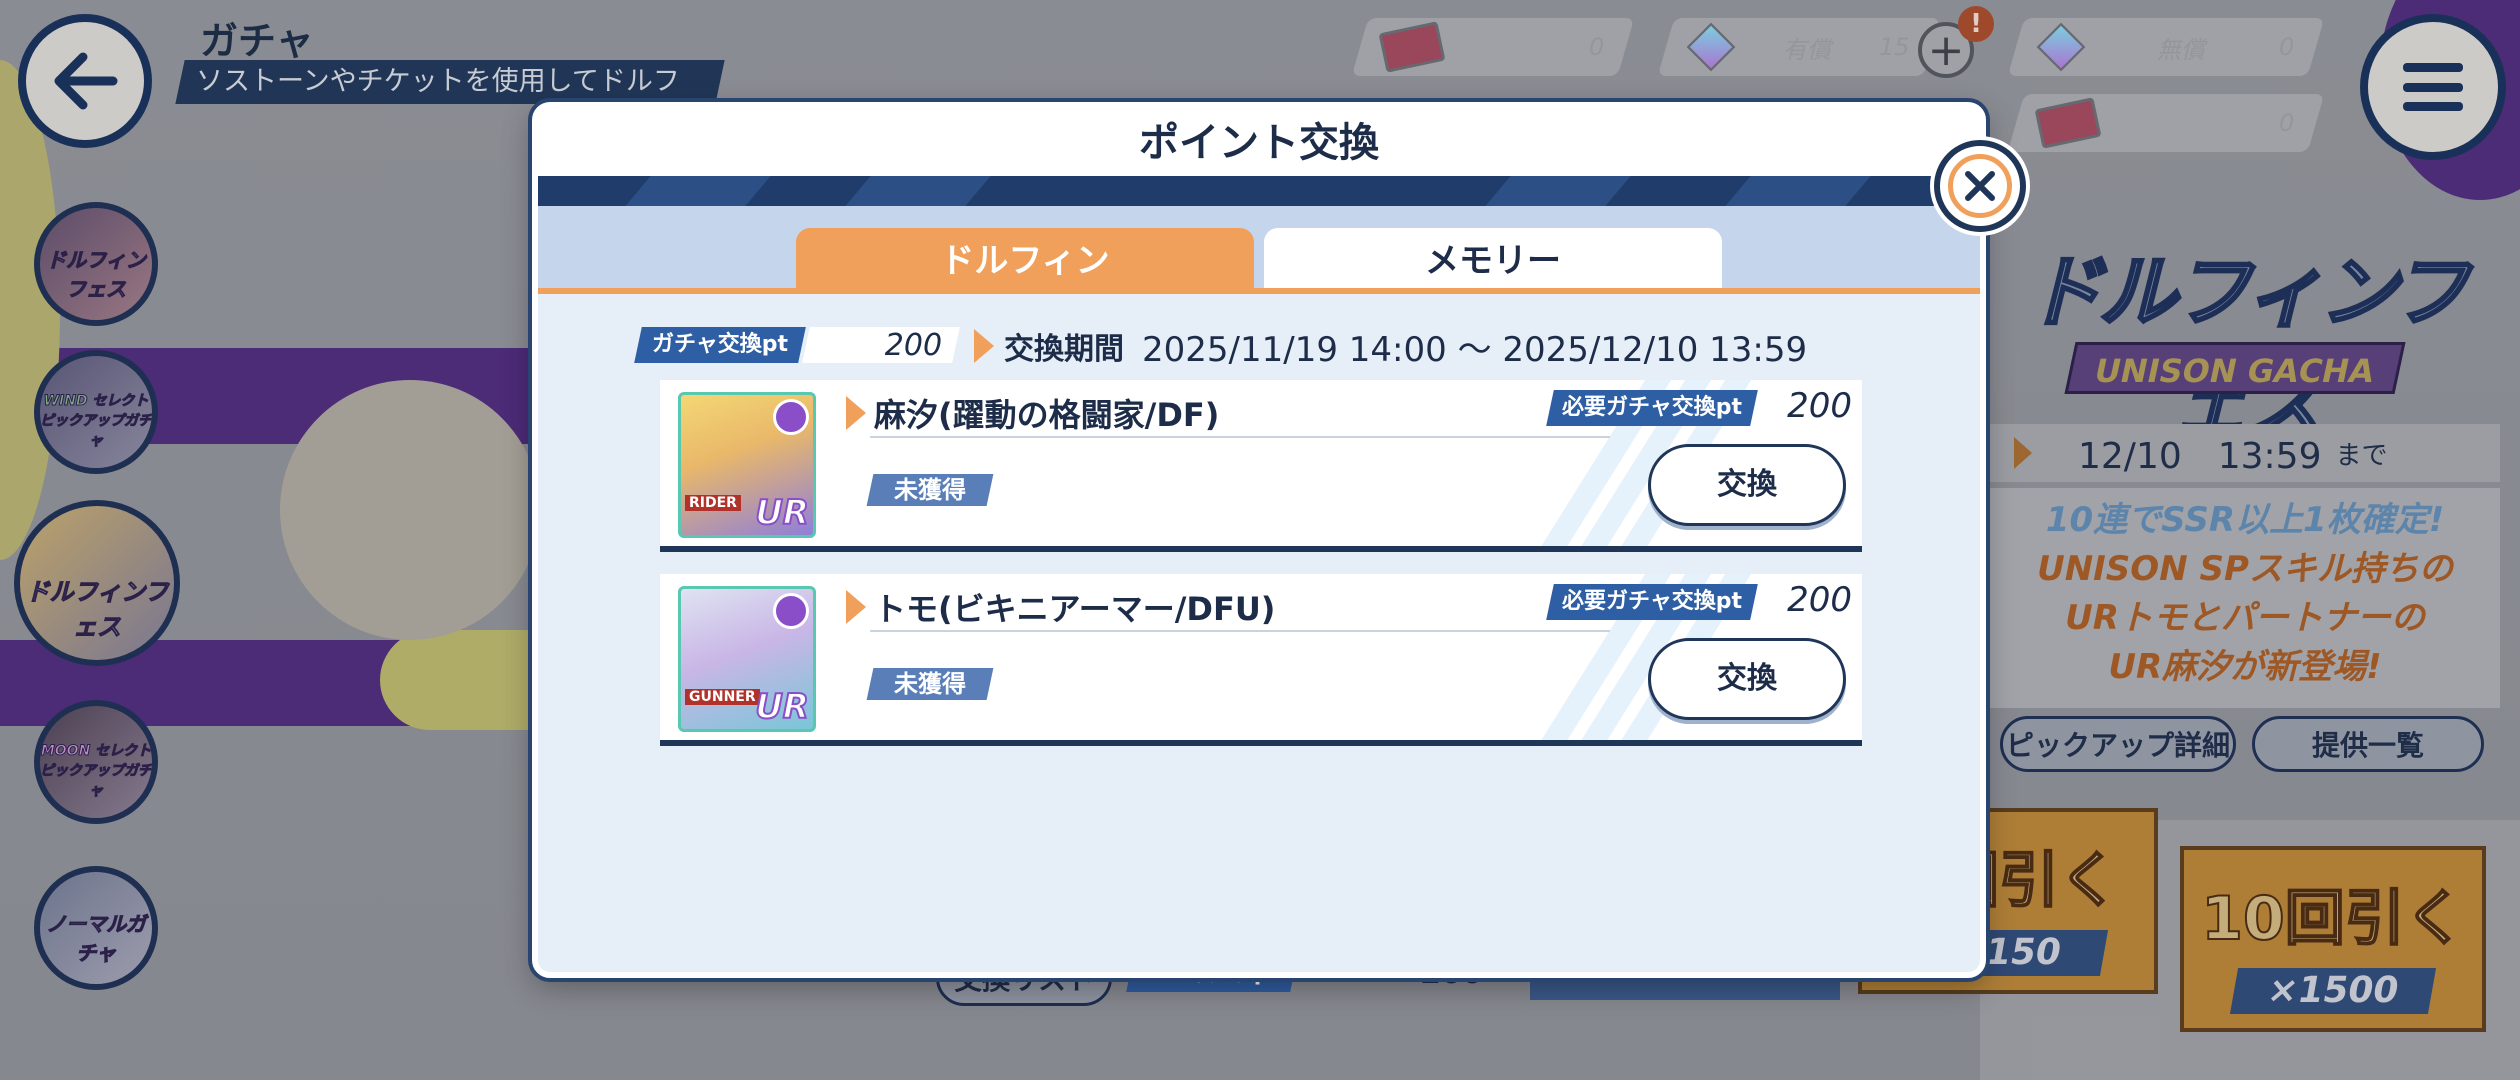 This screenshot has width=2520, height=1080. I want to click on dialog-title: ポイント交換, so click(1259, 142).